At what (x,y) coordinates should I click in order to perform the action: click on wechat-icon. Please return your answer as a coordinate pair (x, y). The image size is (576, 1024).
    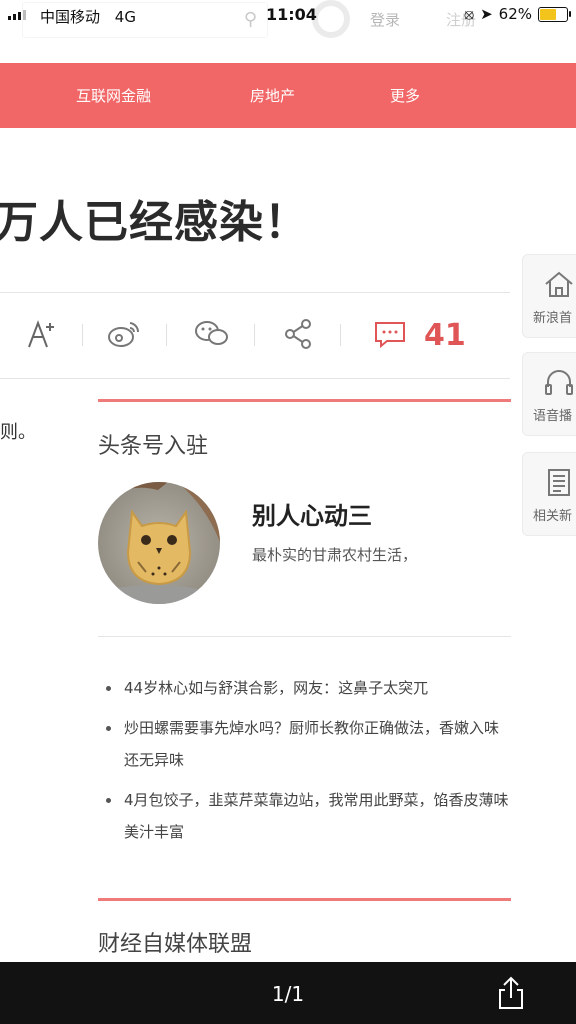
    Looking at the image, I should click on (211, 333).